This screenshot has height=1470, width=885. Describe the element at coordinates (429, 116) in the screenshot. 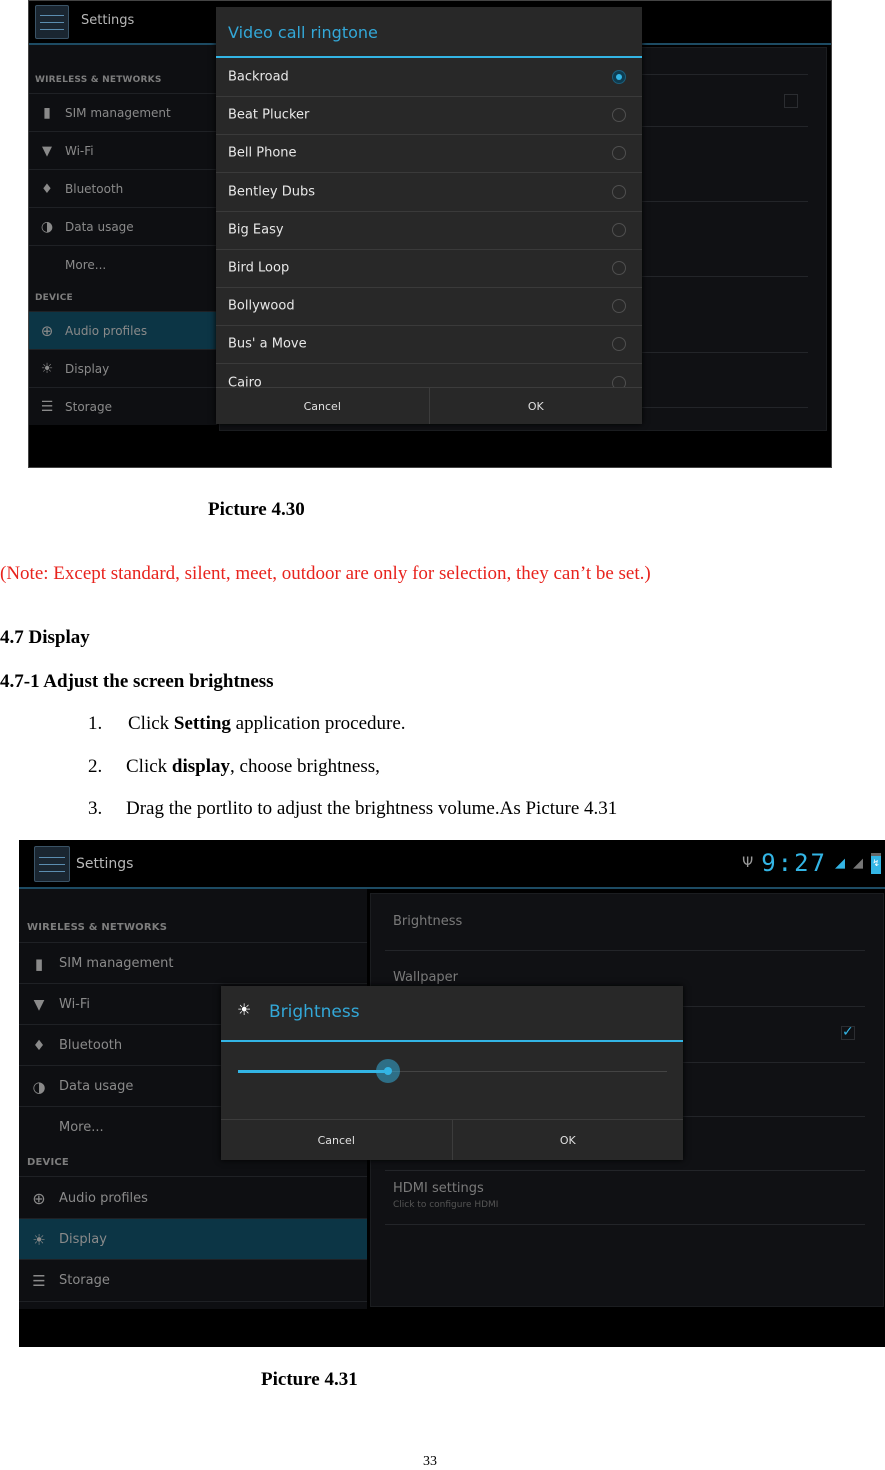

I see `ringtone-option: Beat Plucker` at that location.